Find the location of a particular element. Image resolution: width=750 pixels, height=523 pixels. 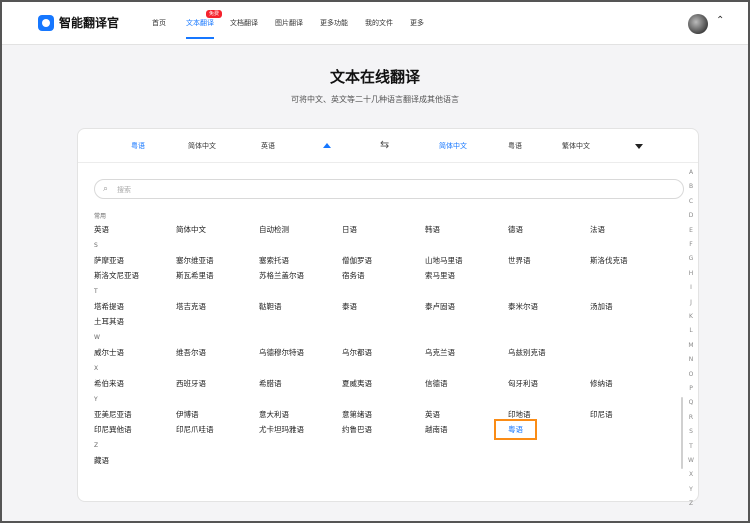

language-option: 匈牙利语 is located at coordinates (523, 383).